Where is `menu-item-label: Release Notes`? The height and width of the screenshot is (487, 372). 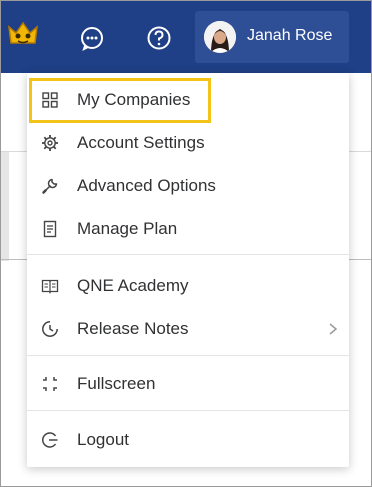
menu-item-label: Release Notes is located at coordinates (133, 328).